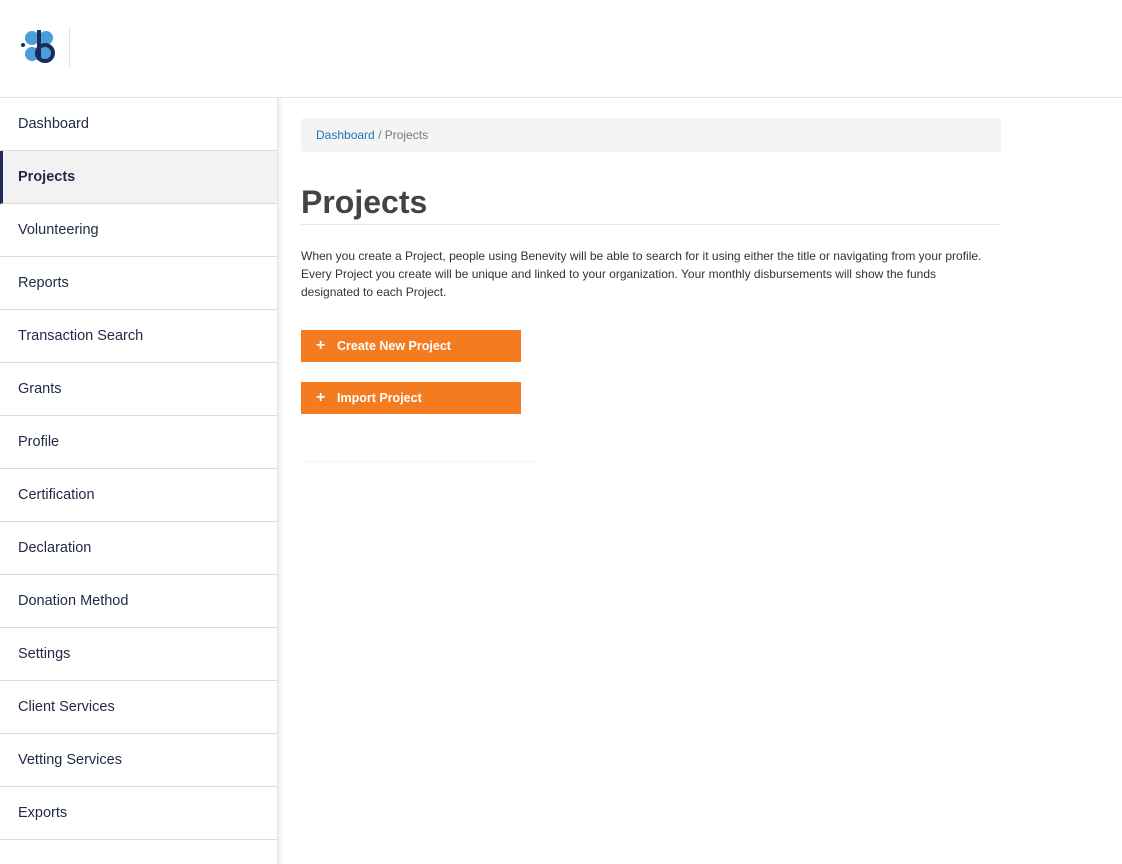  Describe the element at coordinates (379, 398) in the screenshot. I see `import-project-label: Import Project` at that location.